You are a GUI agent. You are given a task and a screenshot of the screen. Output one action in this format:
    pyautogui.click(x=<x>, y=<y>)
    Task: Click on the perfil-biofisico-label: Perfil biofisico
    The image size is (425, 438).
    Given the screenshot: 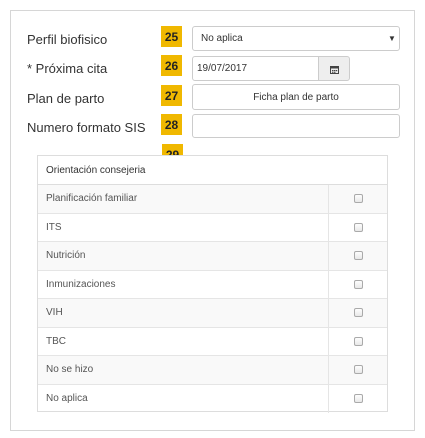 What is the action you would take?
    pyautogui.click(x=67, y=39)
    